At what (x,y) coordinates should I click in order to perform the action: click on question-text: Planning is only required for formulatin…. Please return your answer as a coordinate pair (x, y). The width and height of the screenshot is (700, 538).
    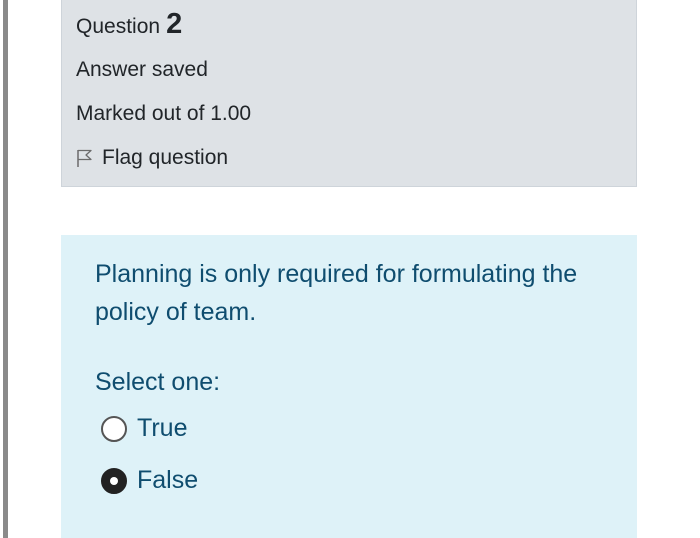
    Looking at the image, I should click on (336, 293).